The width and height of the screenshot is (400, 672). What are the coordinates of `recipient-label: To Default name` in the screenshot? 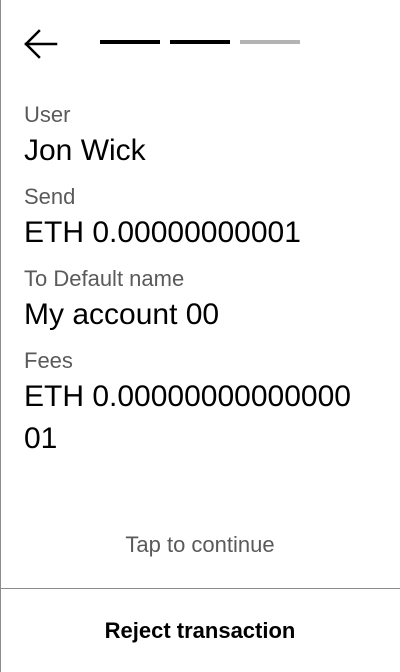 It's located at (104, 278).